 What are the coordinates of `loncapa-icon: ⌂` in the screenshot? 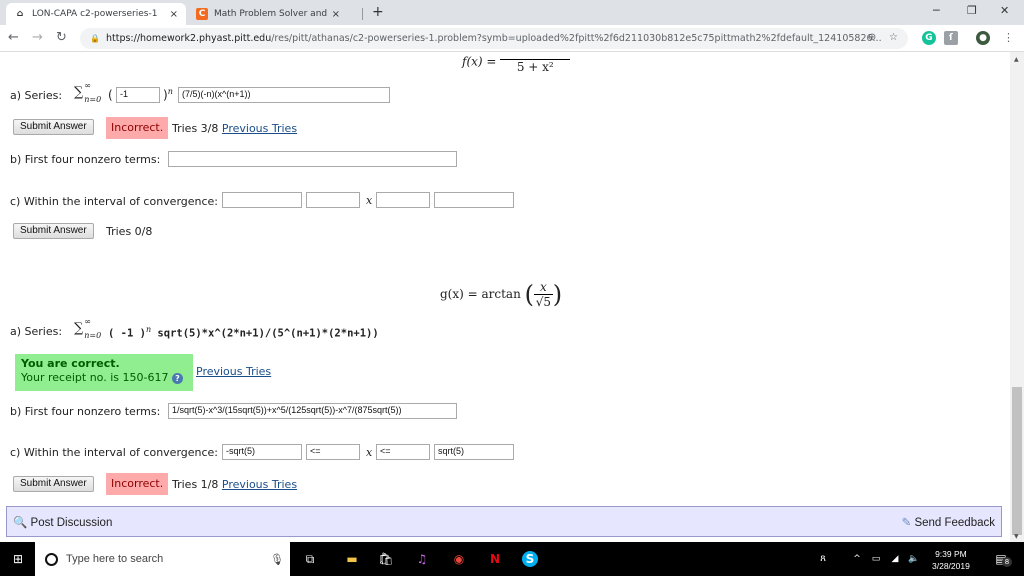 It's located at (20, 14).